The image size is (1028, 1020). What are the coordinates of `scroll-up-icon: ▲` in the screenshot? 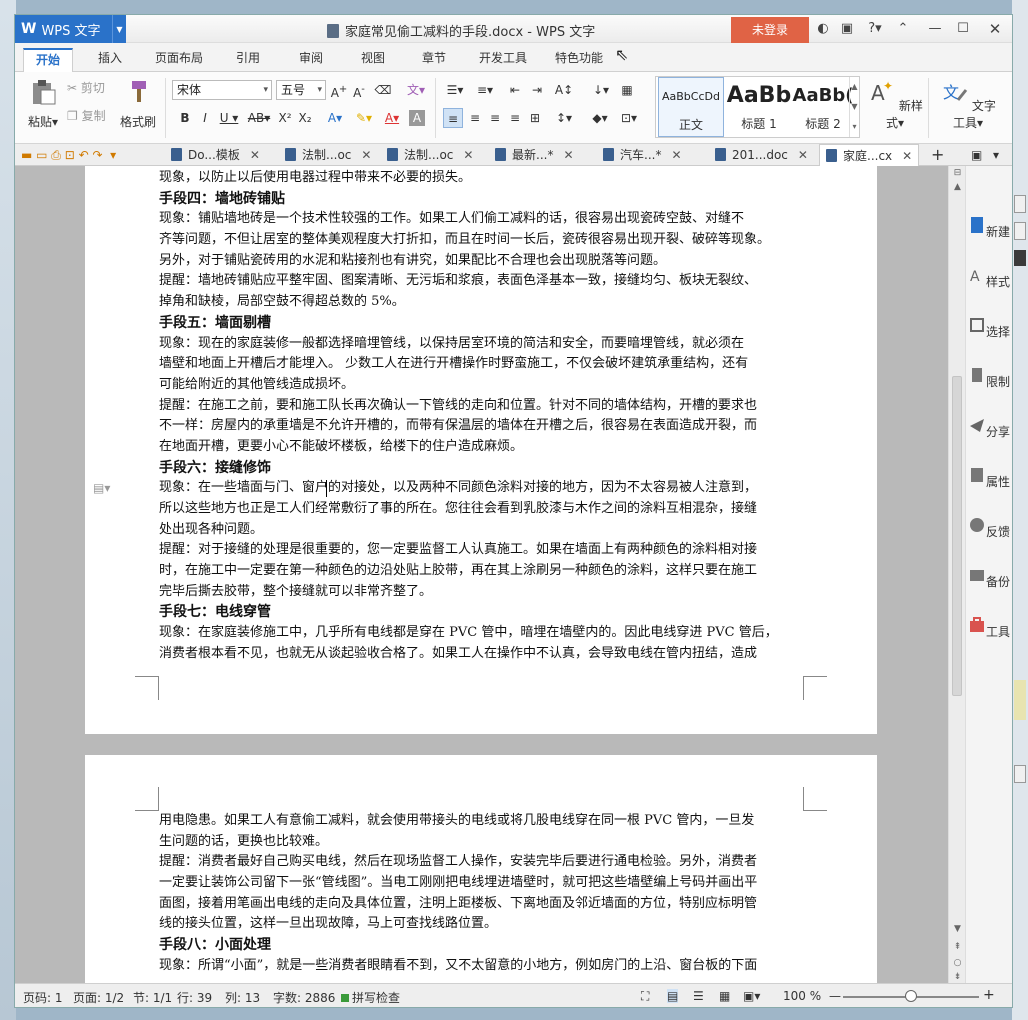 It's located at (957, 187).